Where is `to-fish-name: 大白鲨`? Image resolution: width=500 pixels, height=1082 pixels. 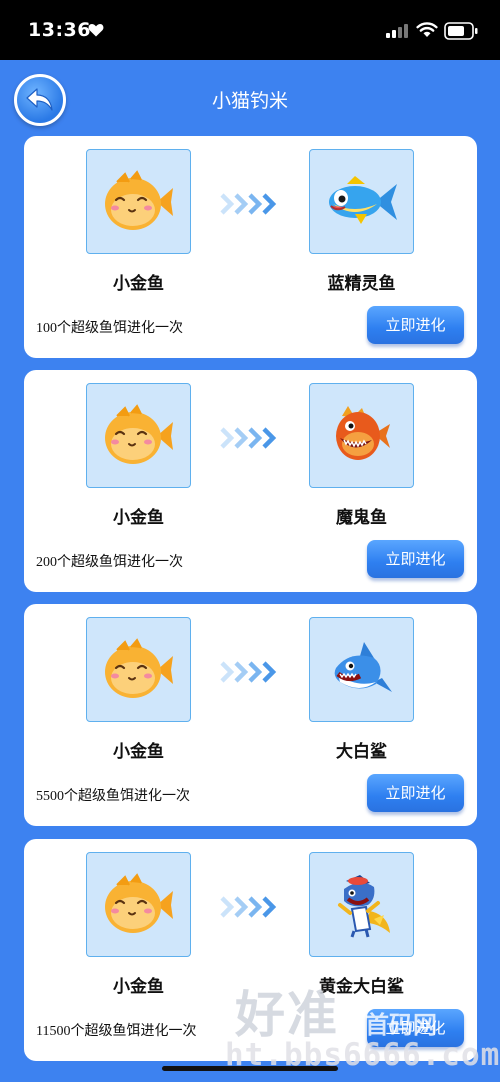 to-fish-name: 大白鲨 is located at coordinates (361, 752).